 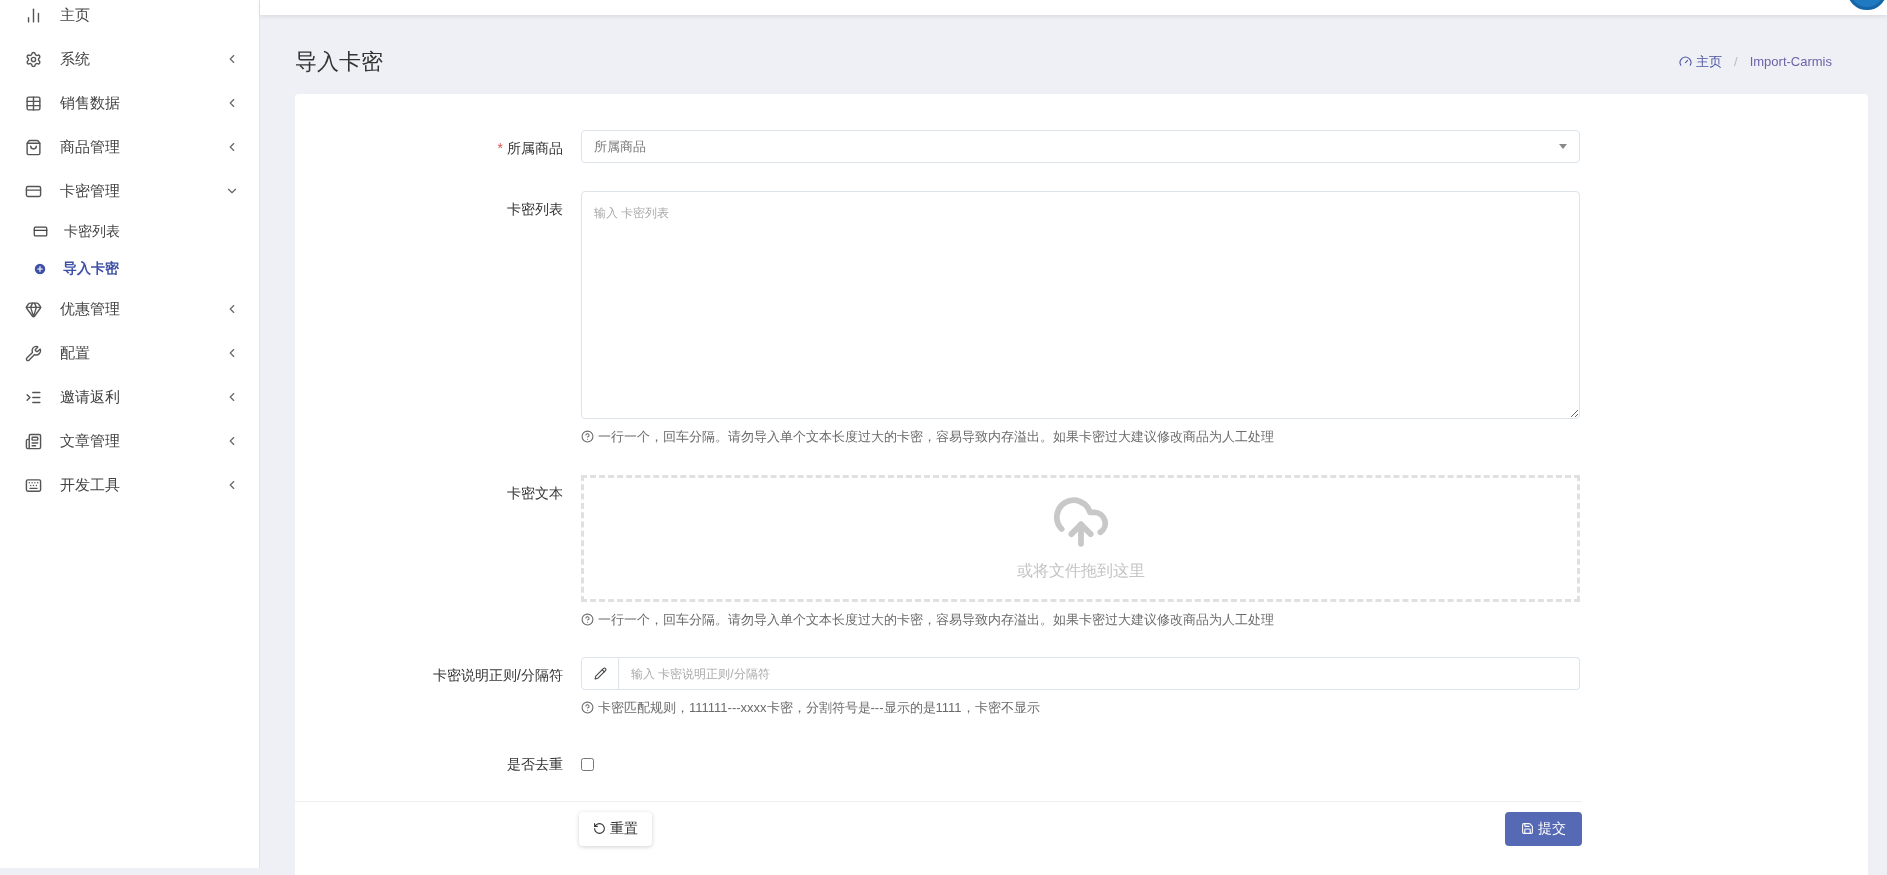 I want to click on dashboard-icon, so click(x=1686, y=61).